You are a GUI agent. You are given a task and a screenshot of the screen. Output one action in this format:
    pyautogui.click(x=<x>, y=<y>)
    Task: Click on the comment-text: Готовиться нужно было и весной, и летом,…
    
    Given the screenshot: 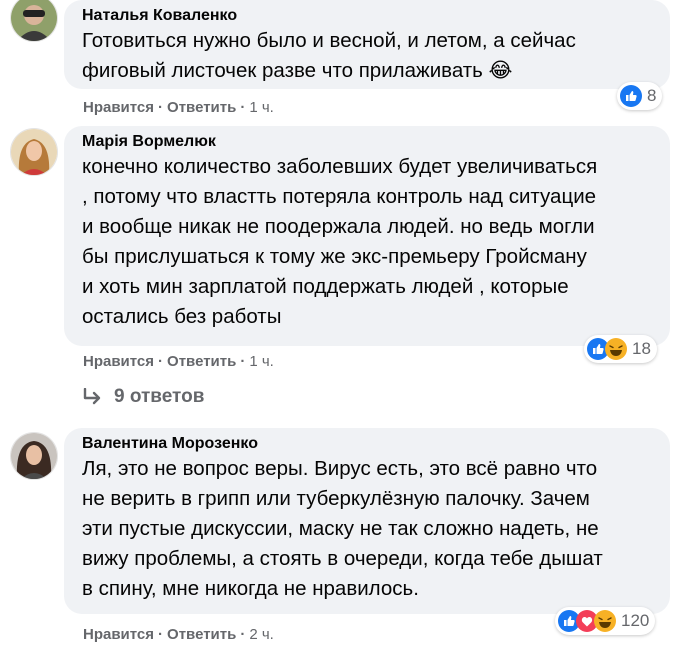 What is the action you would take?
    pyautogui.click(x=369, y=56)
    